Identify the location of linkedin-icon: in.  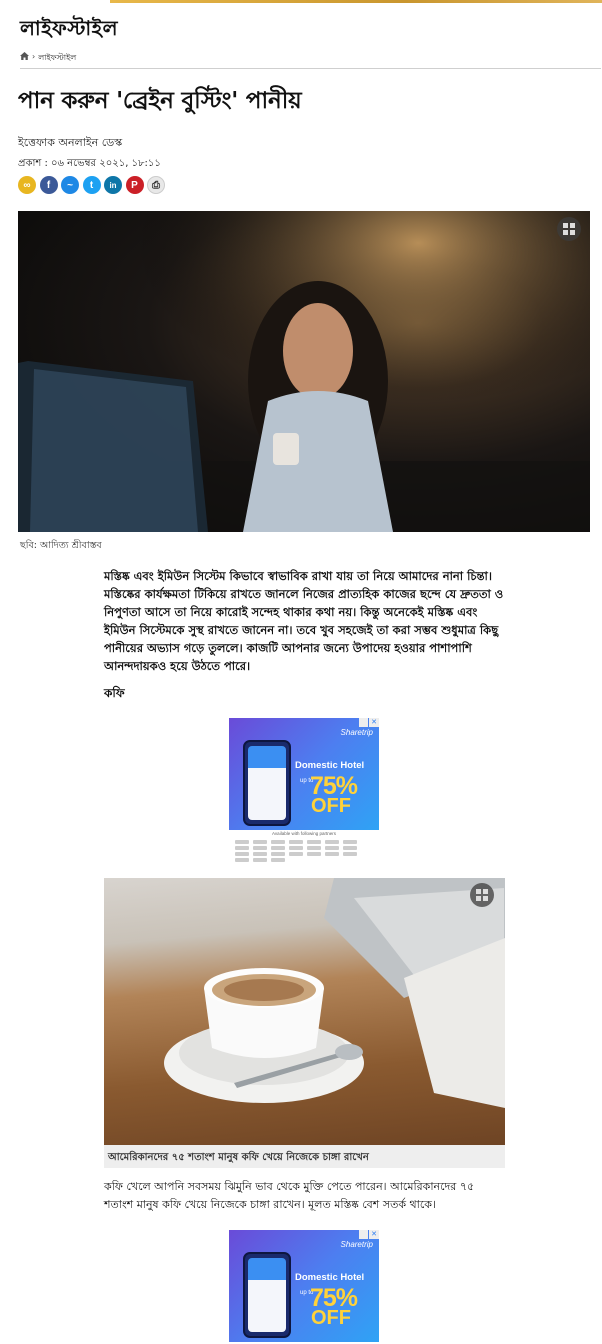
(113, 185).